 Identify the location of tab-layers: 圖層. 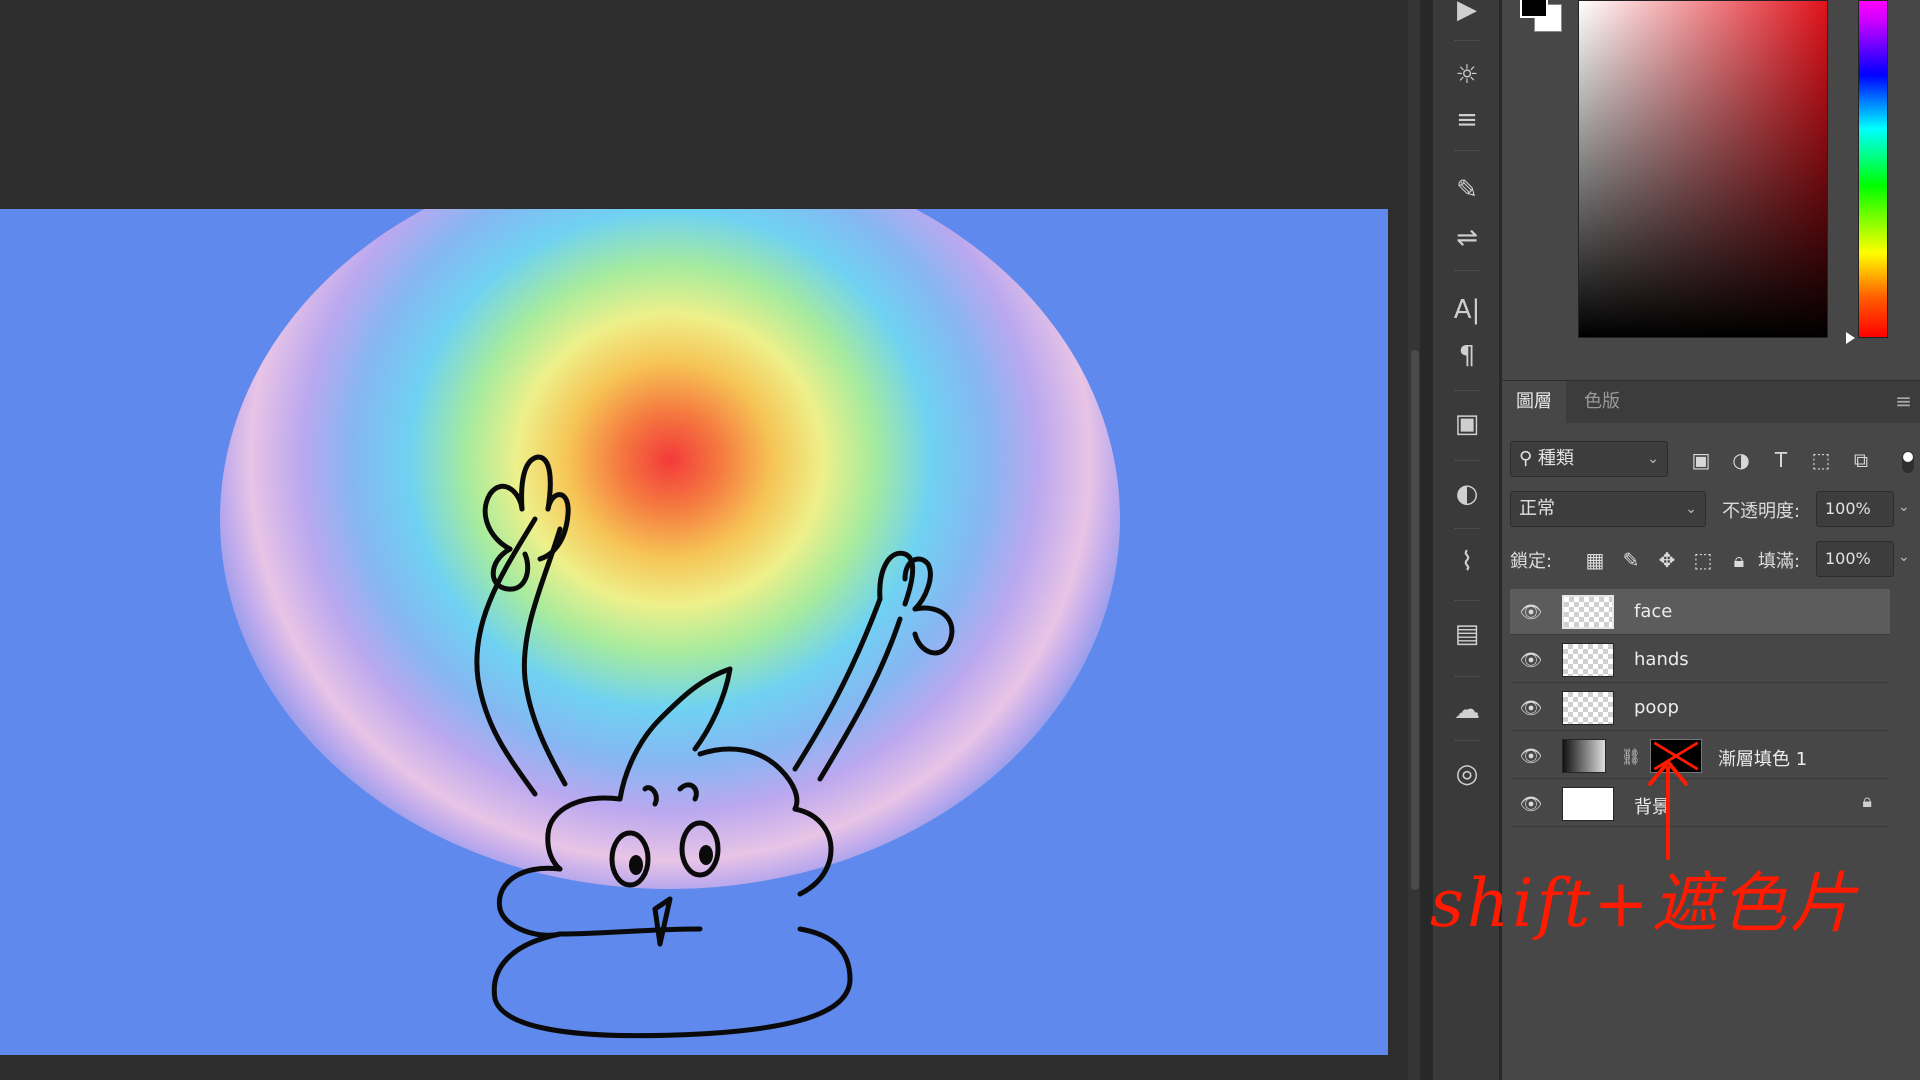
(1534, 402).